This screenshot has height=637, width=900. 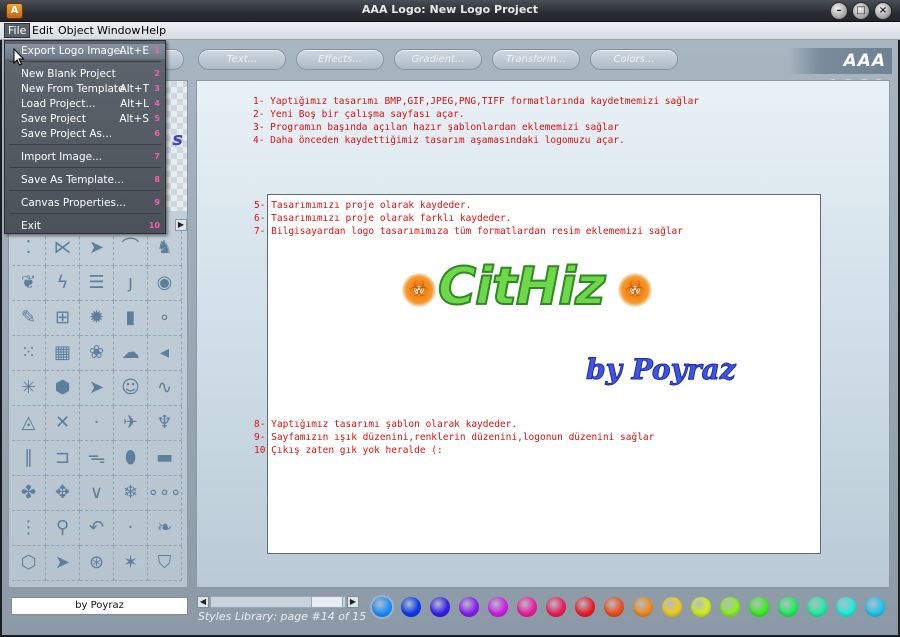 What do you see at coordinates (97, 458) in the screenshot?
I see `bird-icon: ᯓ` at bounding box center [97, 458].